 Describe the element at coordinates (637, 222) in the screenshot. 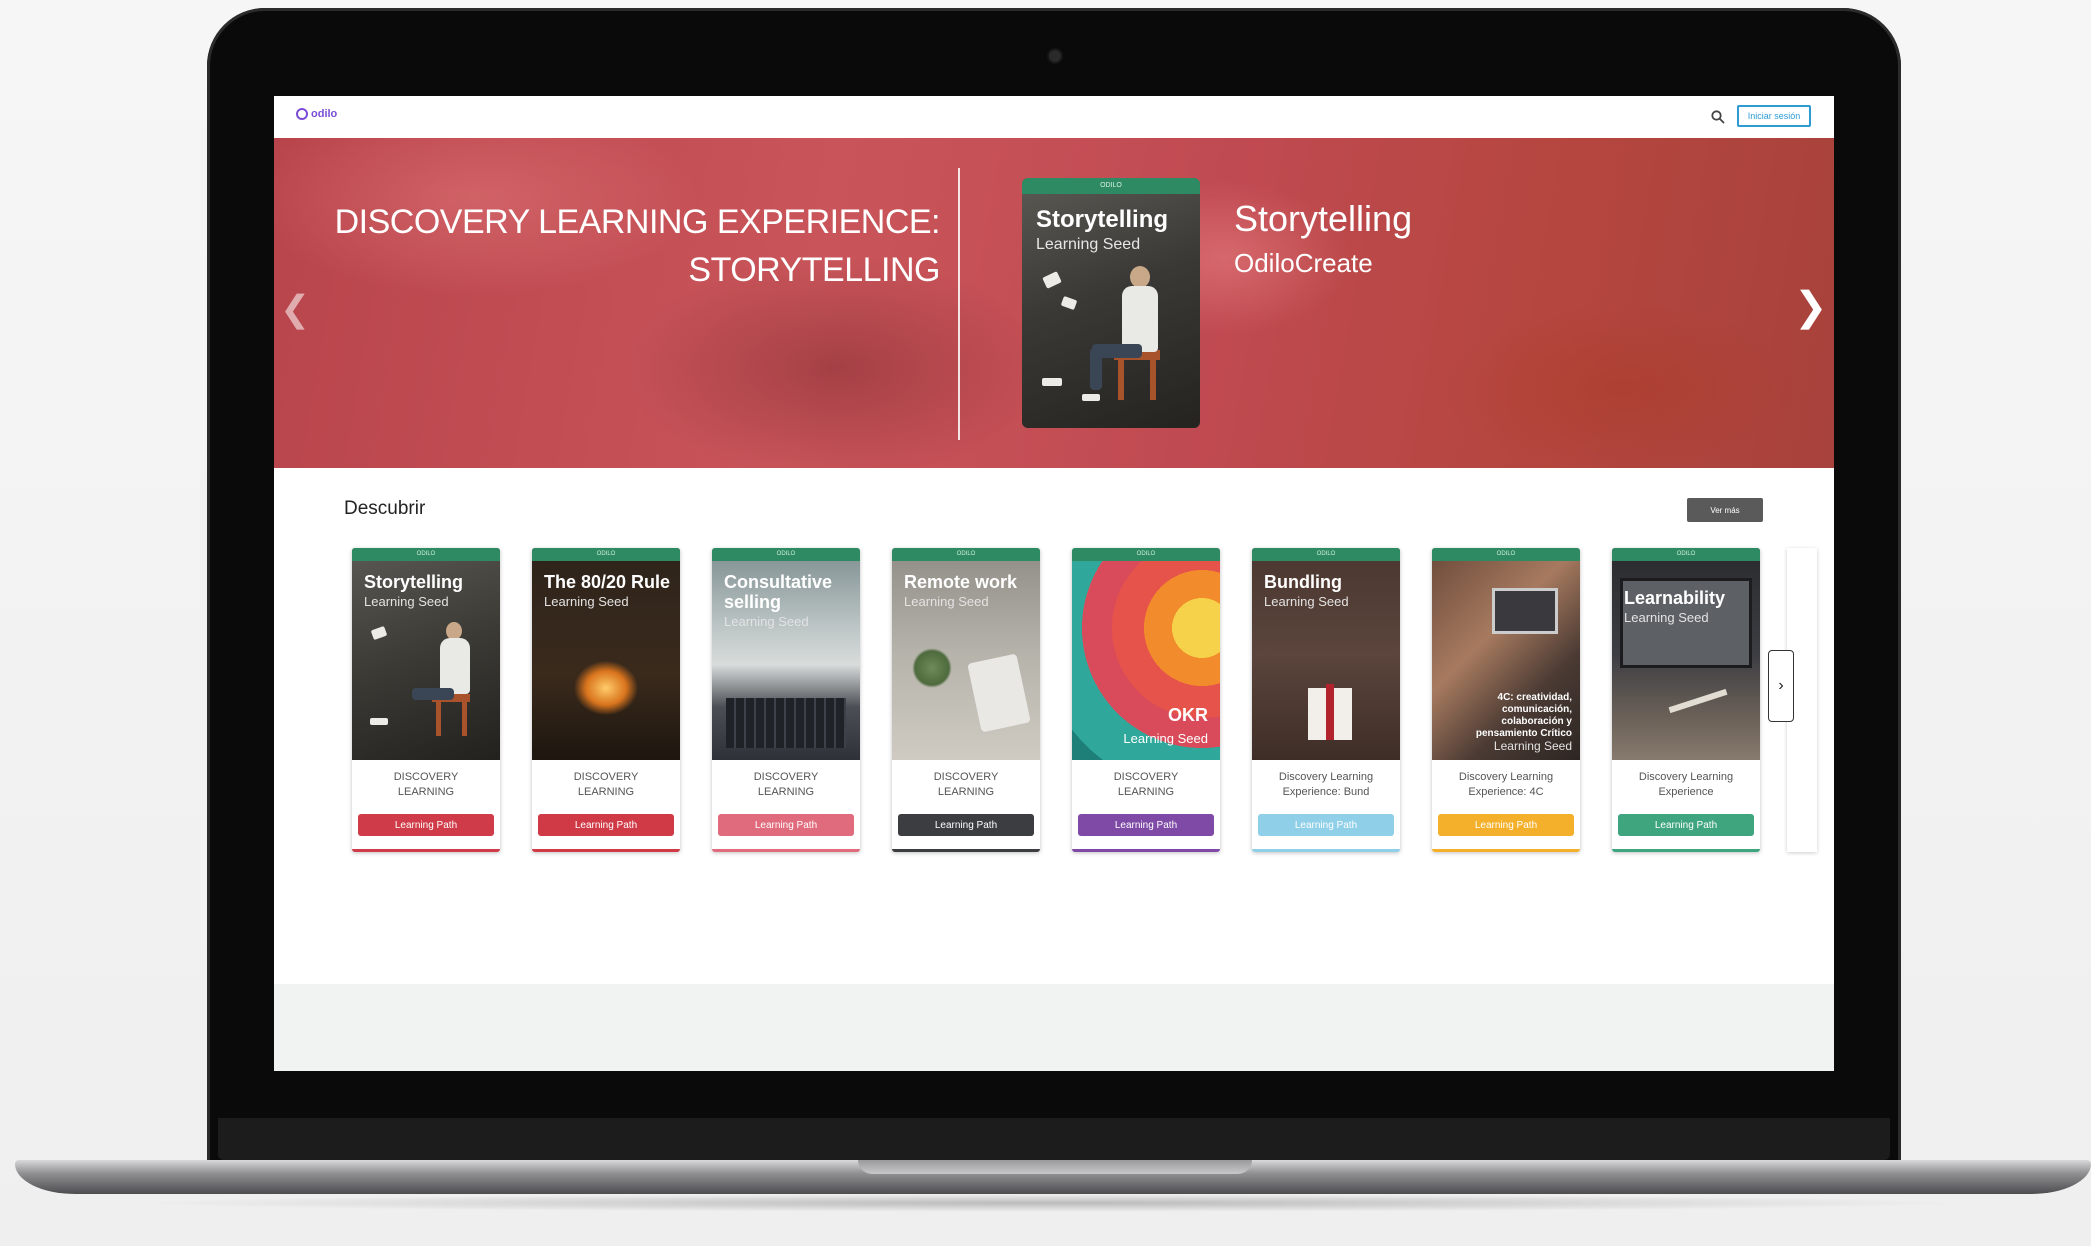

I see `hero-title-line1: DISCOVERY LEARNING EXPERIENCE:` at that location.